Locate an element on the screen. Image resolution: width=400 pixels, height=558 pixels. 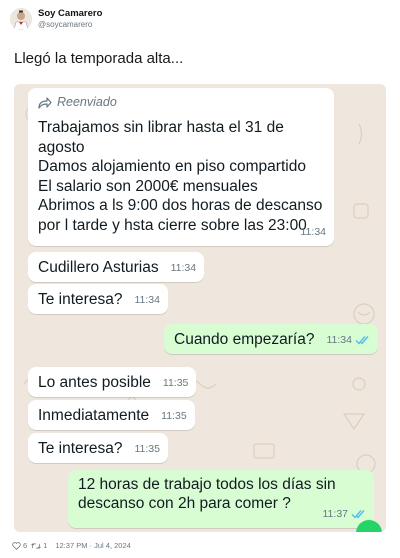
message-text: Lo antes posible is located at coordinates (94, 382).